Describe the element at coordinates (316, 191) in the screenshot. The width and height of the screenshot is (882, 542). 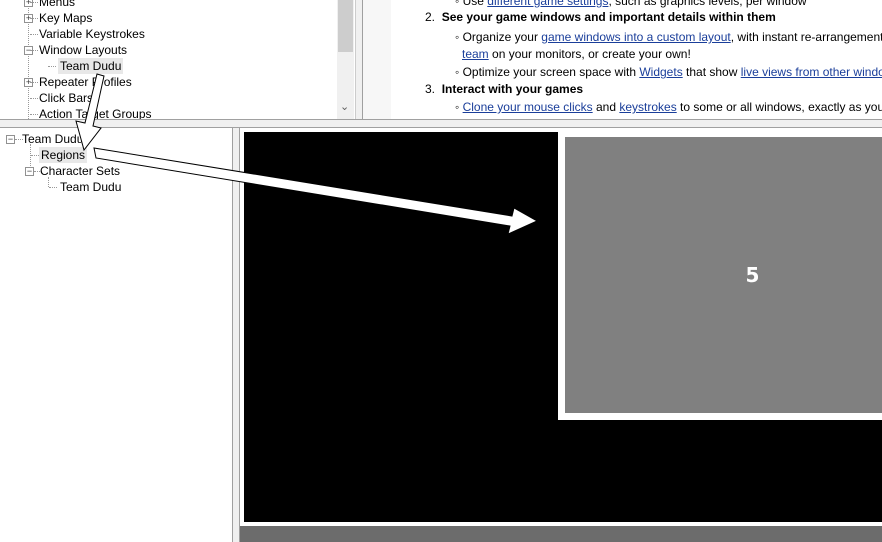
I see `arrow-right-icon` at that location.